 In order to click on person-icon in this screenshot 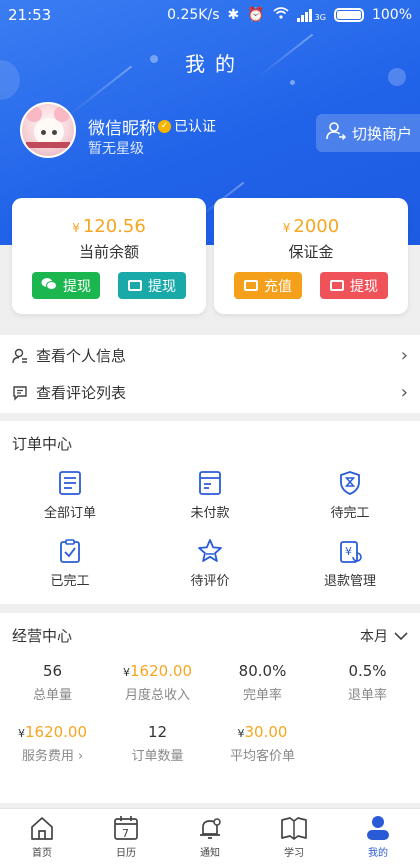, I will do `click(378, 828)`.